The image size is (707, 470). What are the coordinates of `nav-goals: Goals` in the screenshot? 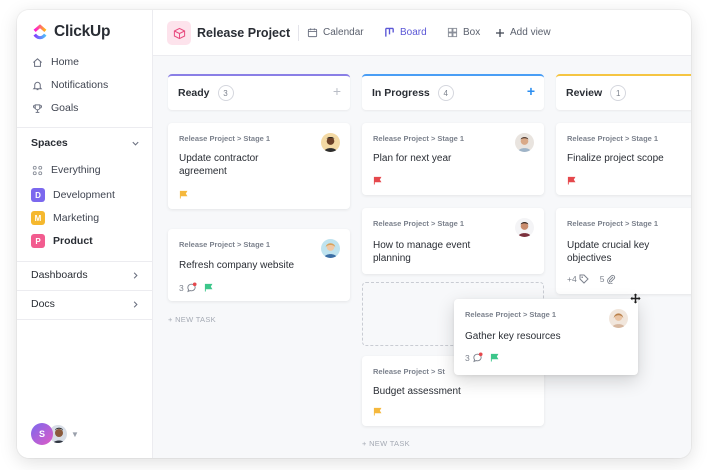 It's located at (54, 108).